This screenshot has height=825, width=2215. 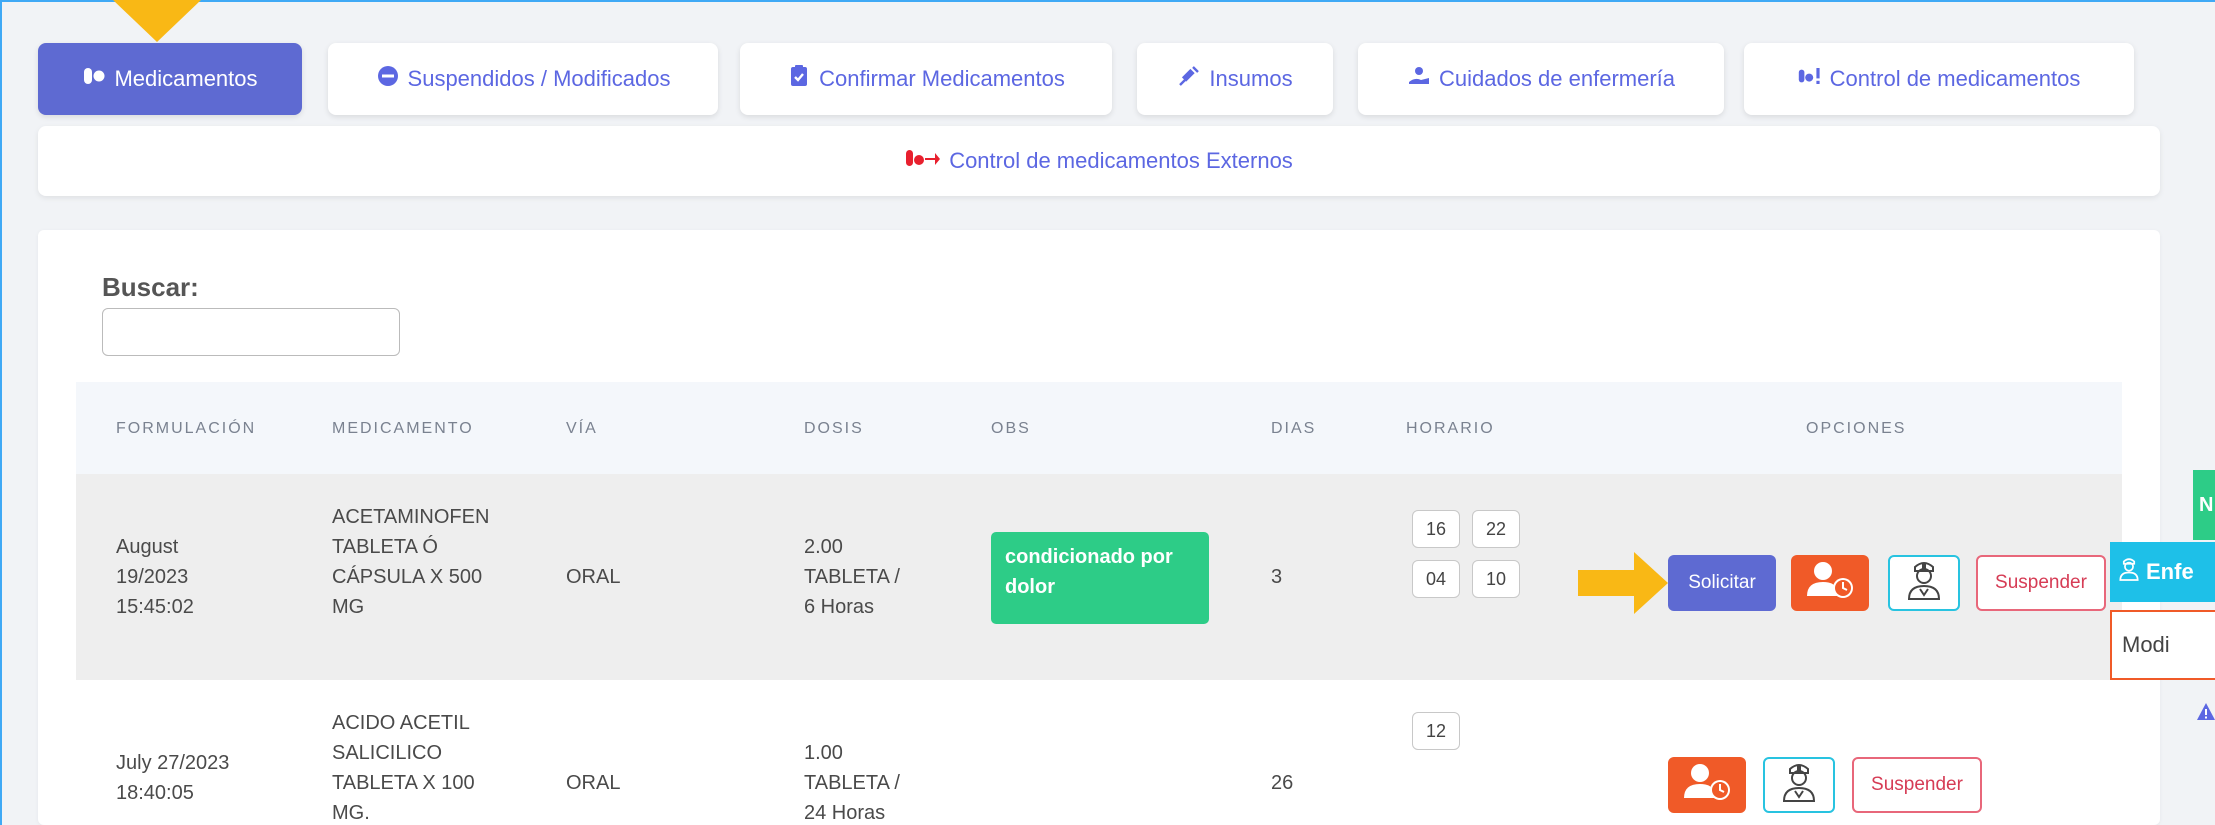 I want to click on tab-label: Cuidados de enfermería, so click(x=1557, y=78).